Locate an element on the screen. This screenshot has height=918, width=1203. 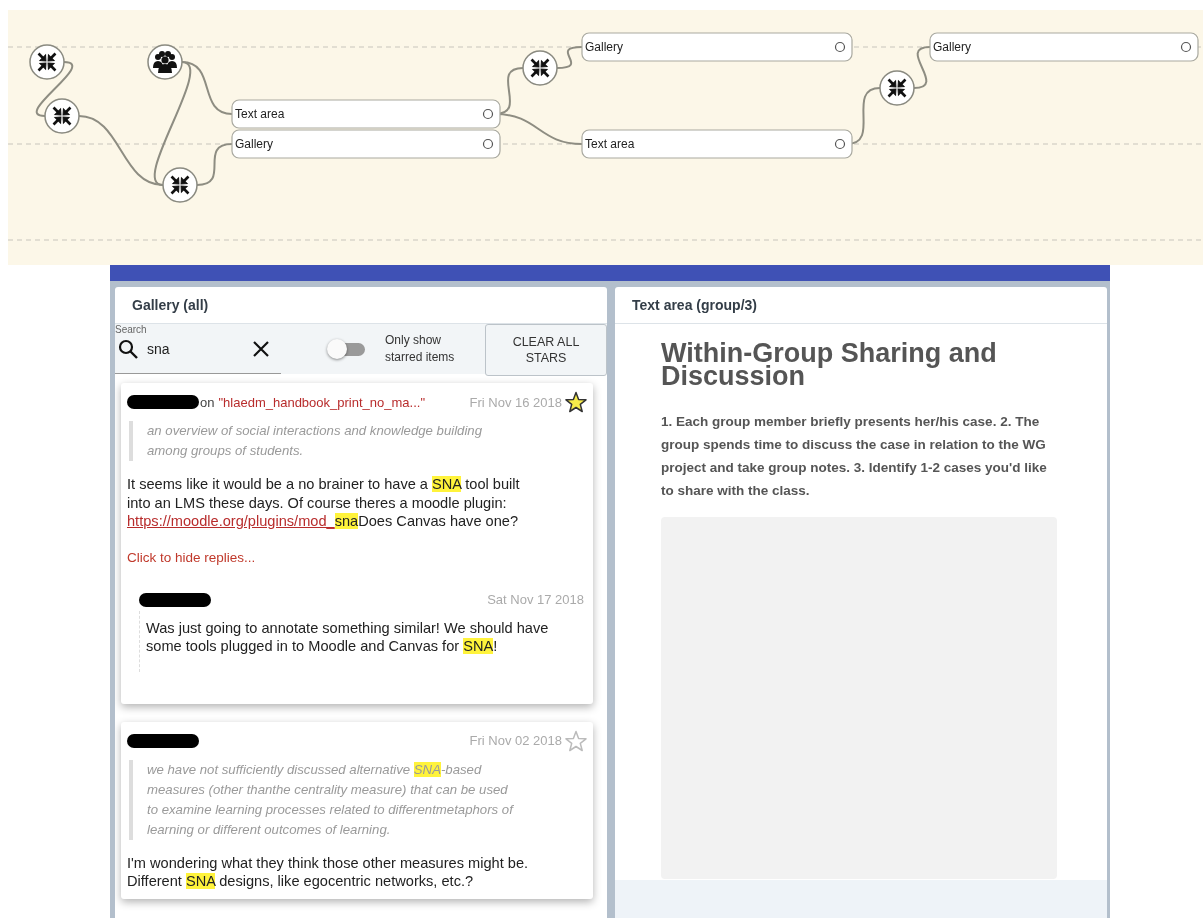
heading: Within-Group Sharing and Discussion is located at coordinates (829, 365).